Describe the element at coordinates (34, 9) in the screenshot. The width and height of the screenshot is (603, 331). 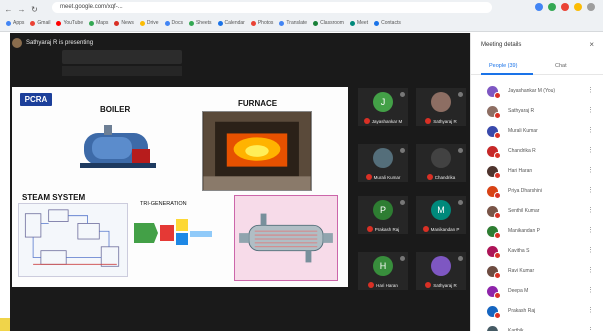
I see `reload-button: ↻` at that location.